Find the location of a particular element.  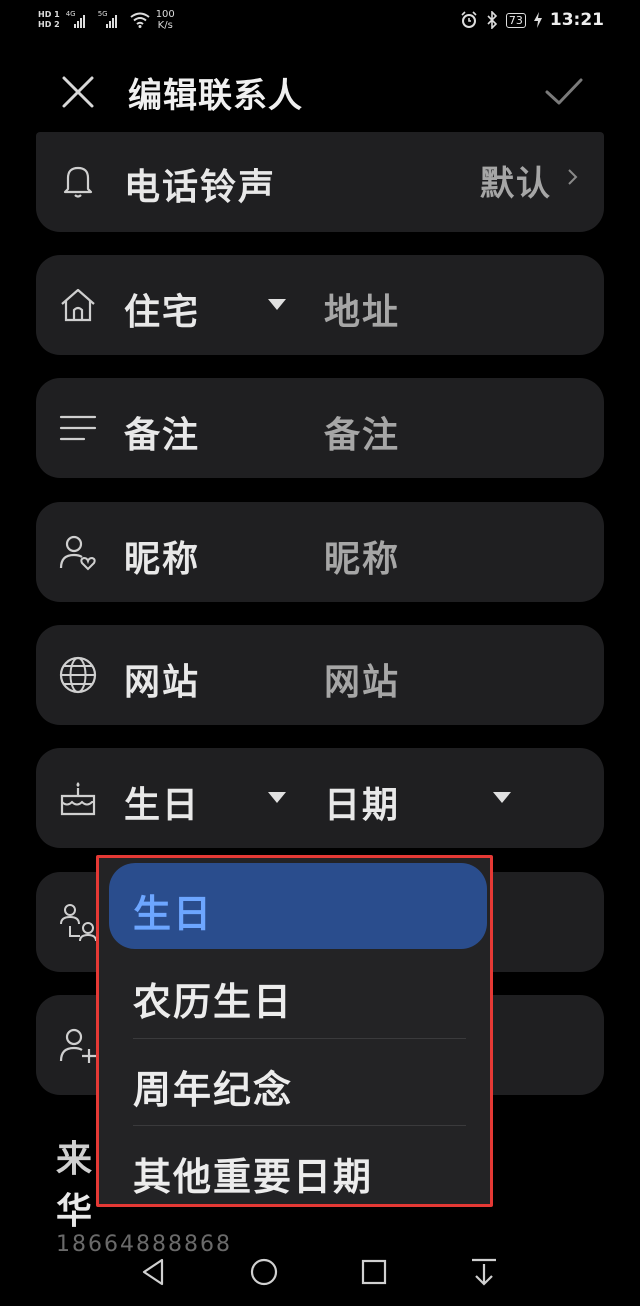

net-speed-value: 100 is located at coordinates (165, 14).